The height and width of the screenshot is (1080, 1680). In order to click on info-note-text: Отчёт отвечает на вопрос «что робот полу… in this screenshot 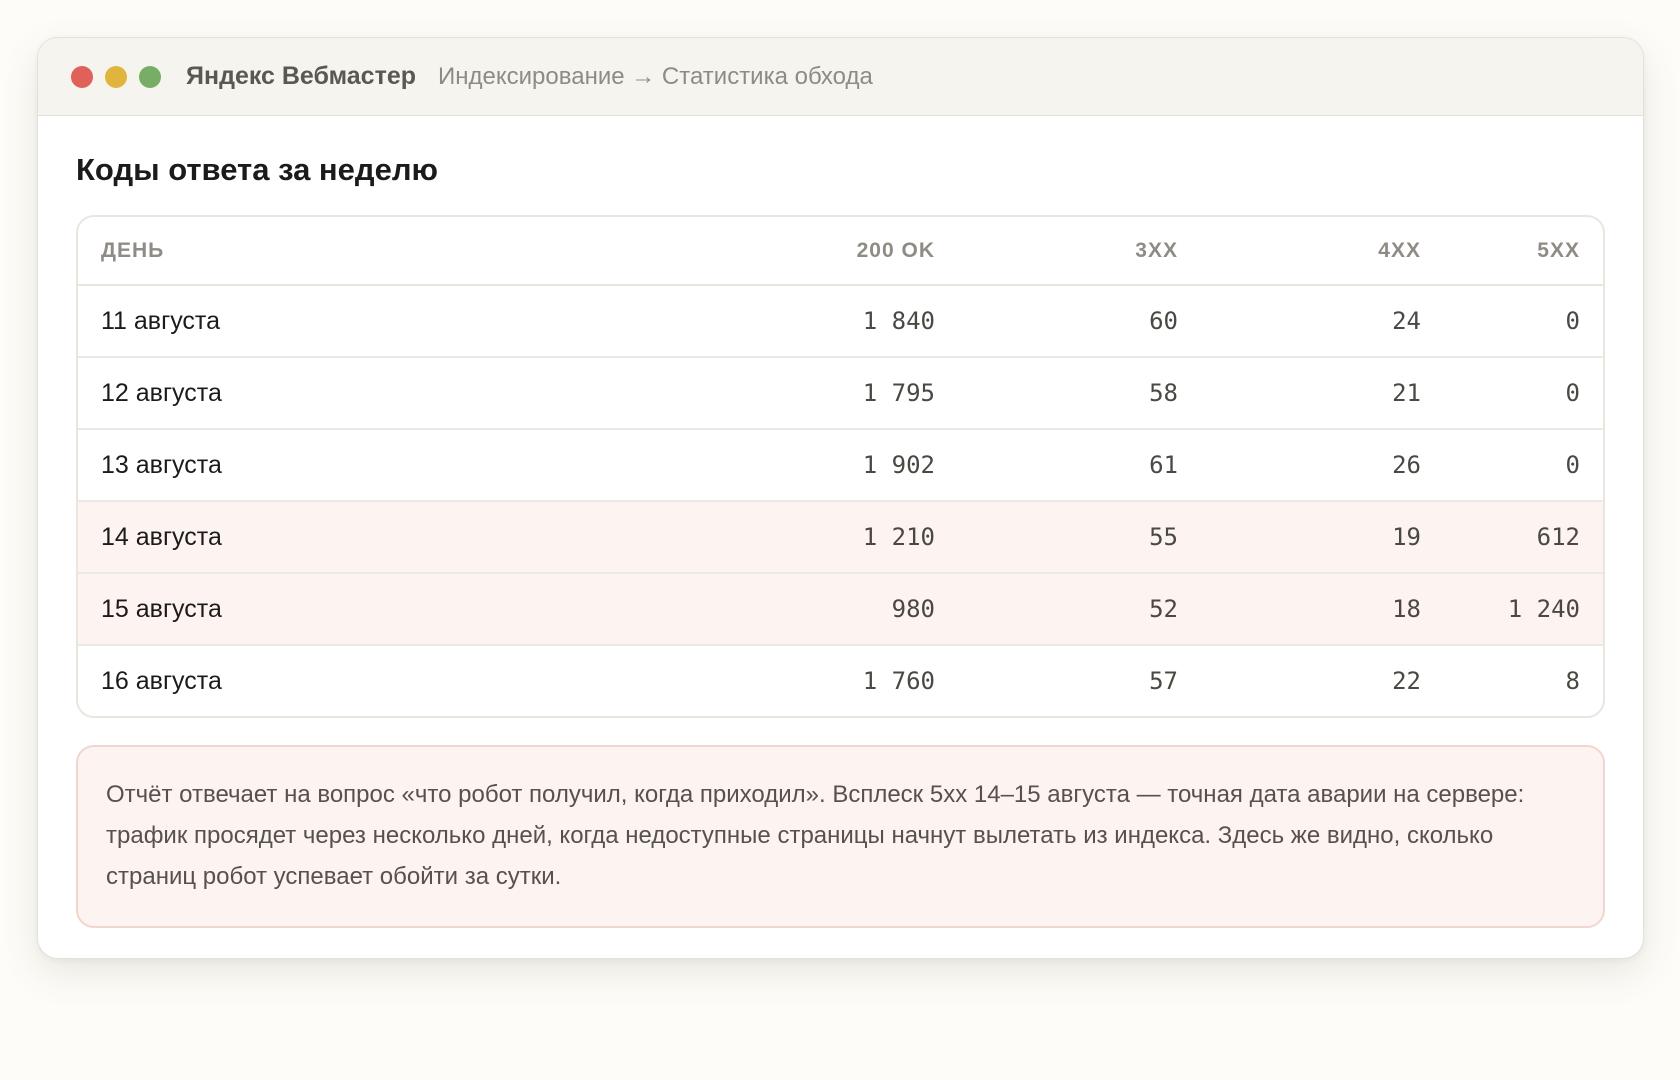, I will do `click(815, 835)`.